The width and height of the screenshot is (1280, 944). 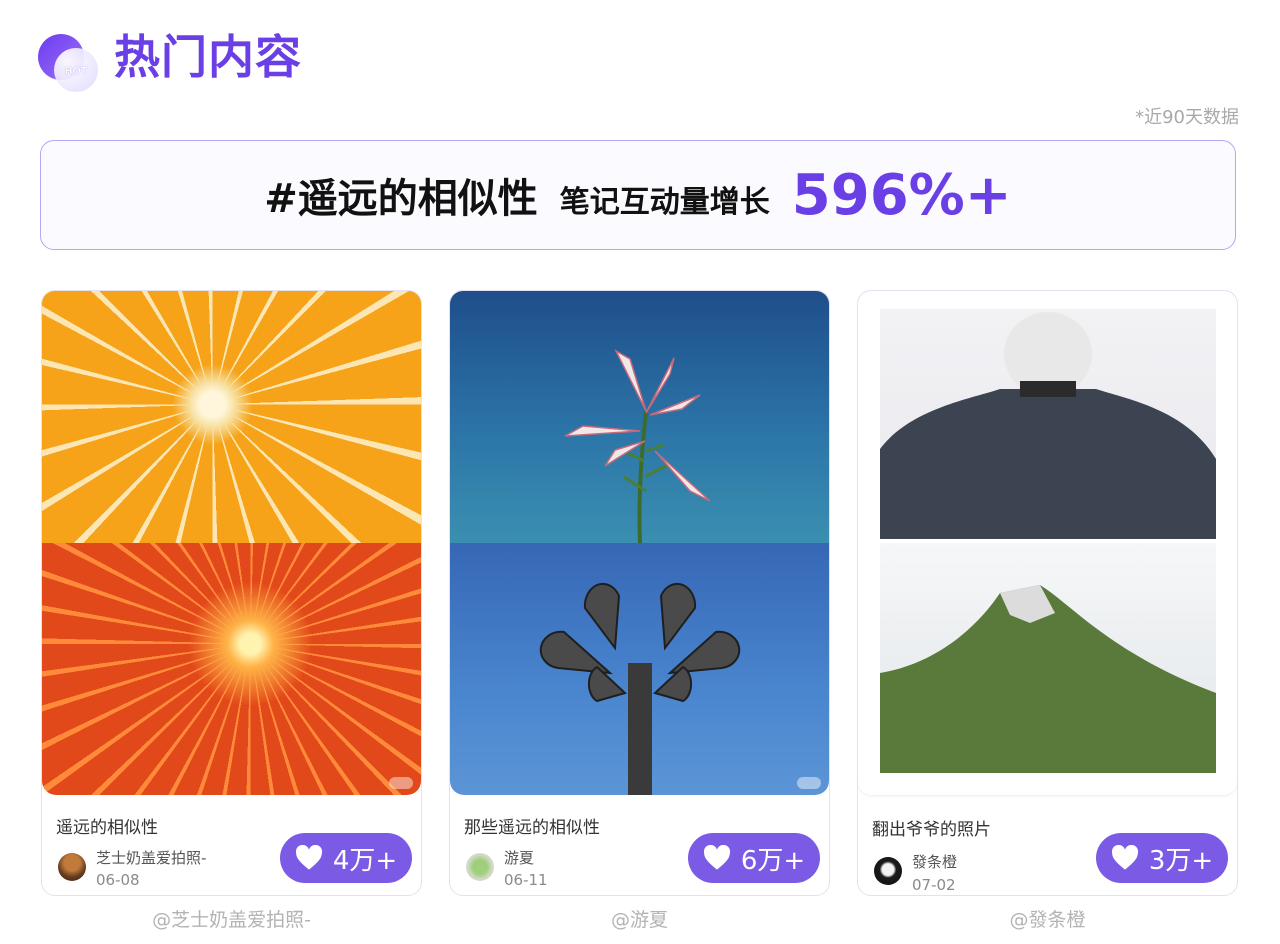 I want to click on fireworks-image, so click(x=231, y=669).